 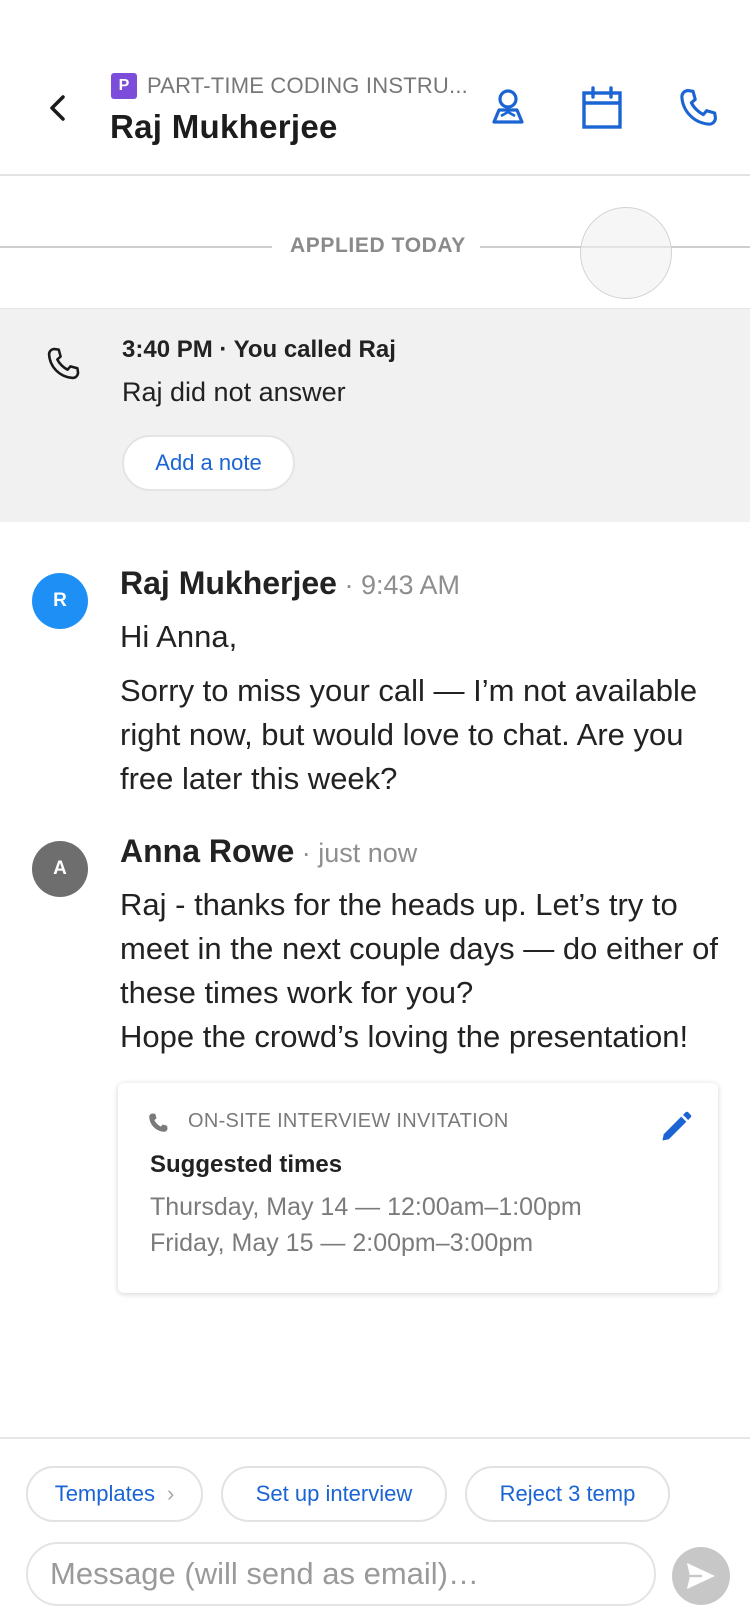 I want to click on job-badge: P, so click(x=124, y=86).